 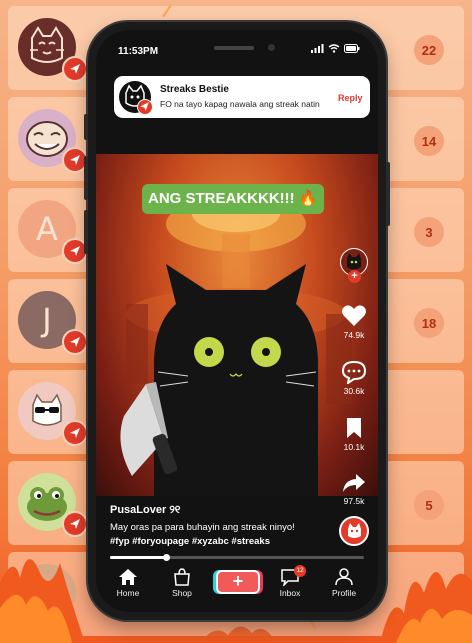 What do you see at coordinates (354, 335) in the screenshot?
I see `like-count: 74.9k` at bounding box center [354, 335].